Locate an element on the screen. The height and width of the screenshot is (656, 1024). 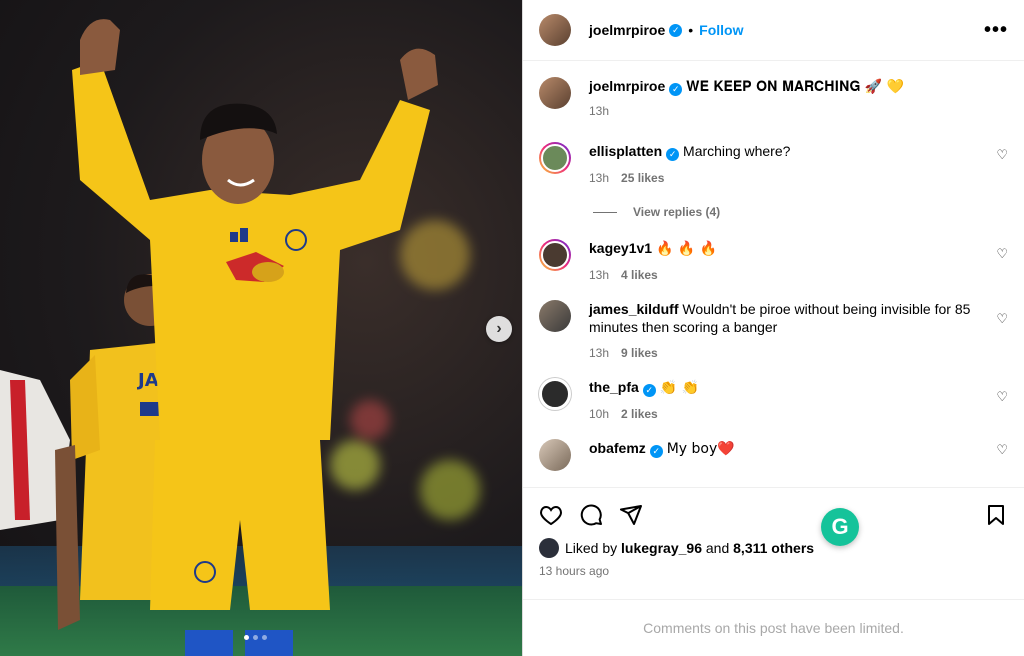
comment-text: 🔥 🔥 🔥 is located at coordinates (686, 249).